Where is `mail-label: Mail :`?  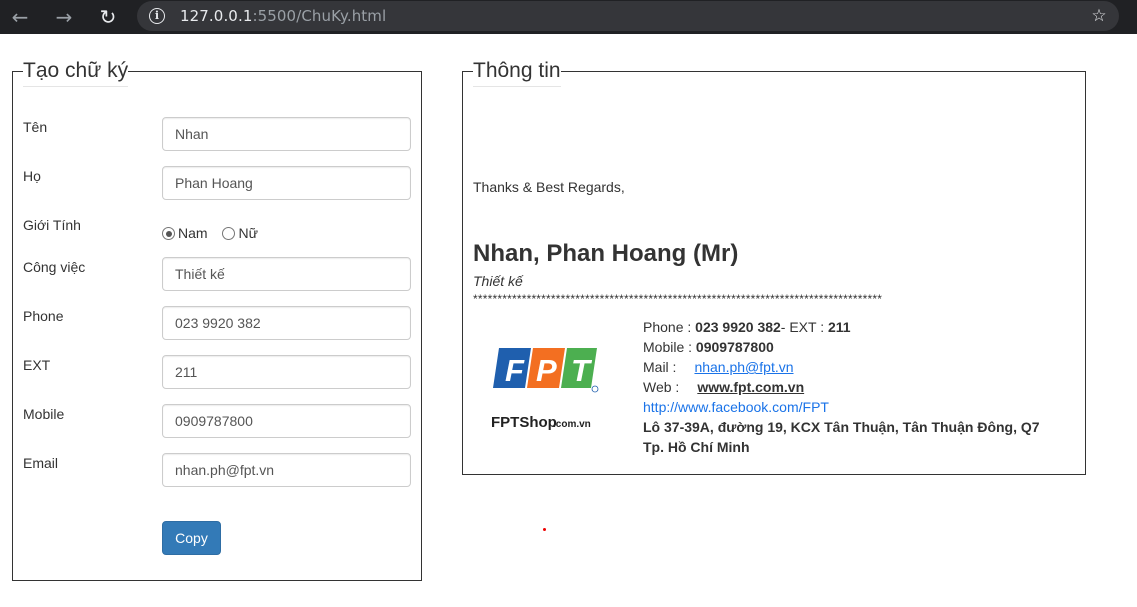
mail-label: Mail : is located at coordinates (660, 367).